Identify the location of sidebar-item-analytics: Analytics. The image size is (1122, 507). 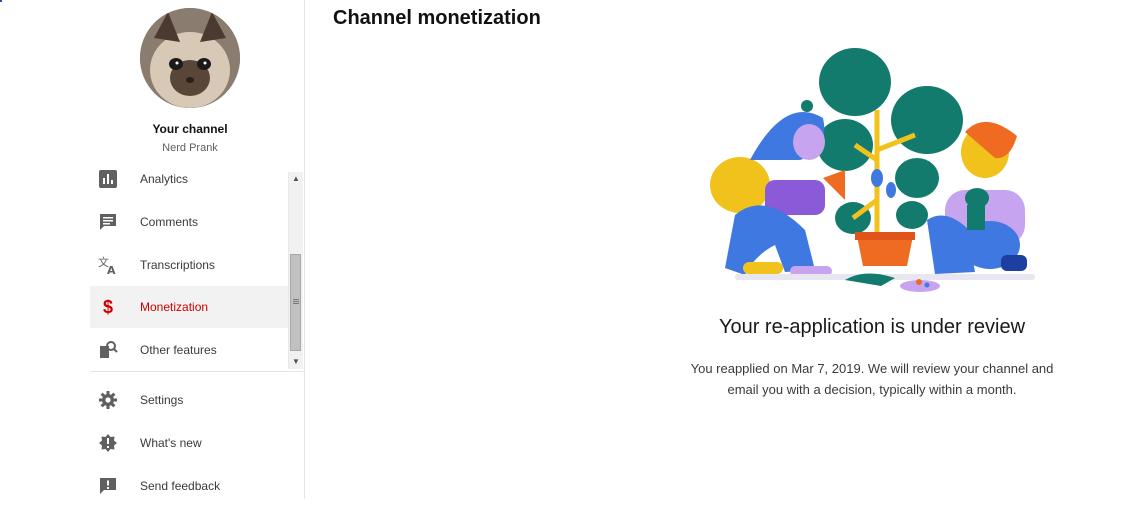
(189, 179).